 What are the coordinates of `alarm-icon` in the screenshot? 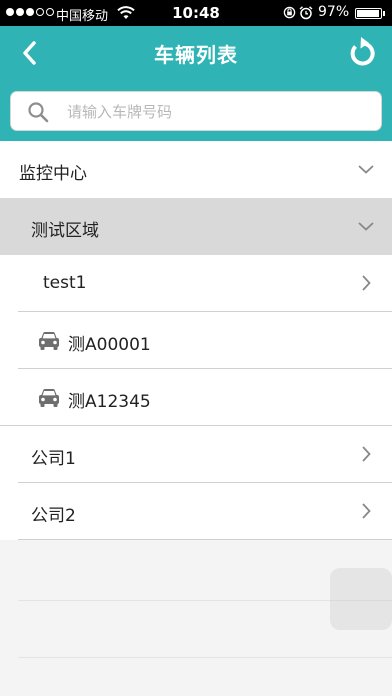 It's located at (306, 13).